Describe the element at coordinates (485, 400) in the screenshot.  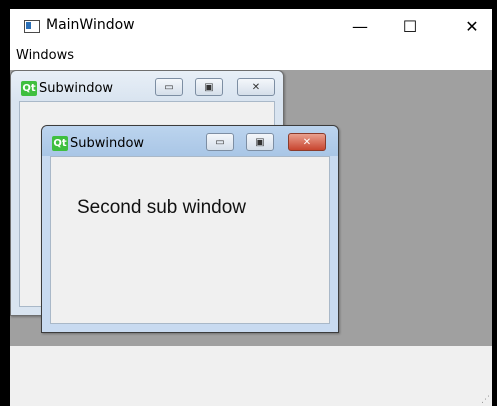
I see `resize-grip-icon: ⋰` at that location.